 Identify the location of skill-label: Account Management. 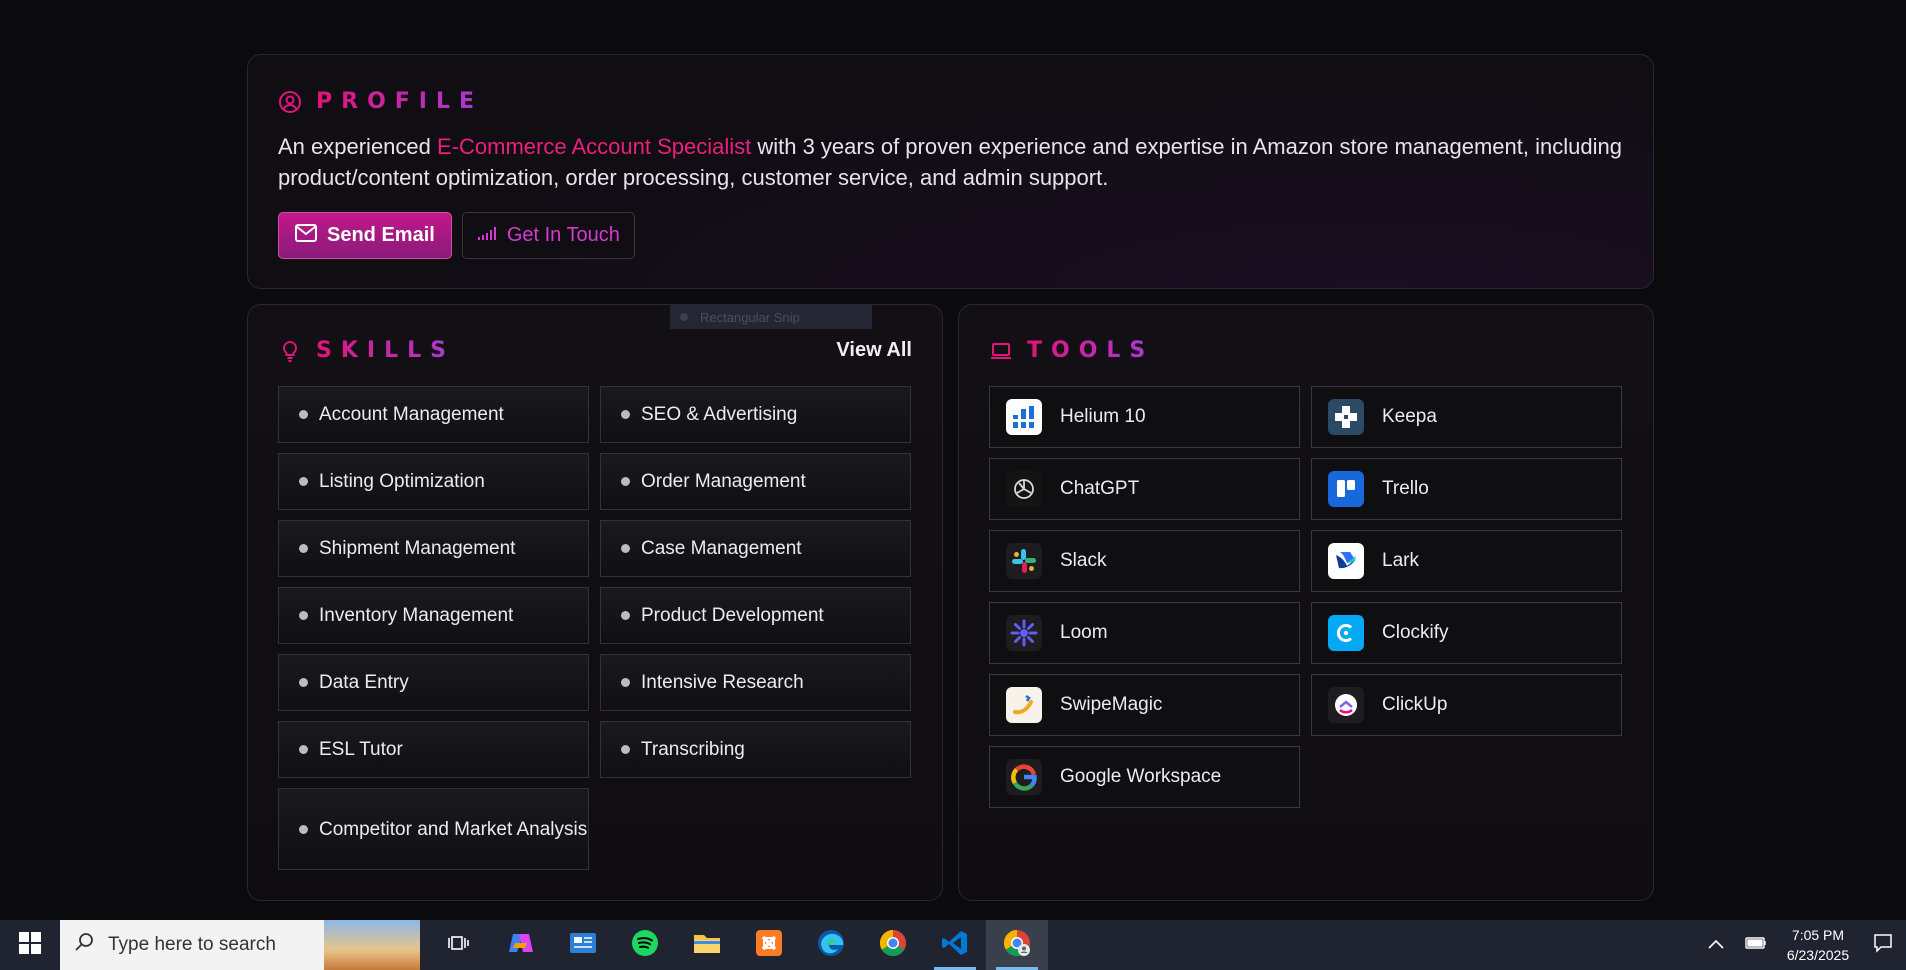
(411, 414).